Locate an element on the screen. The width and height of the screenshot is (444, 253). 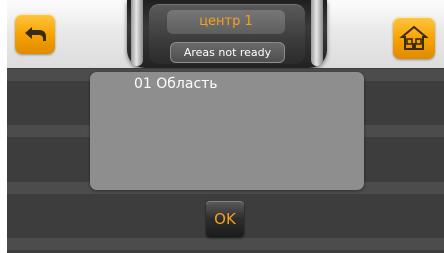
back-button is located at coordinates (35, 34).